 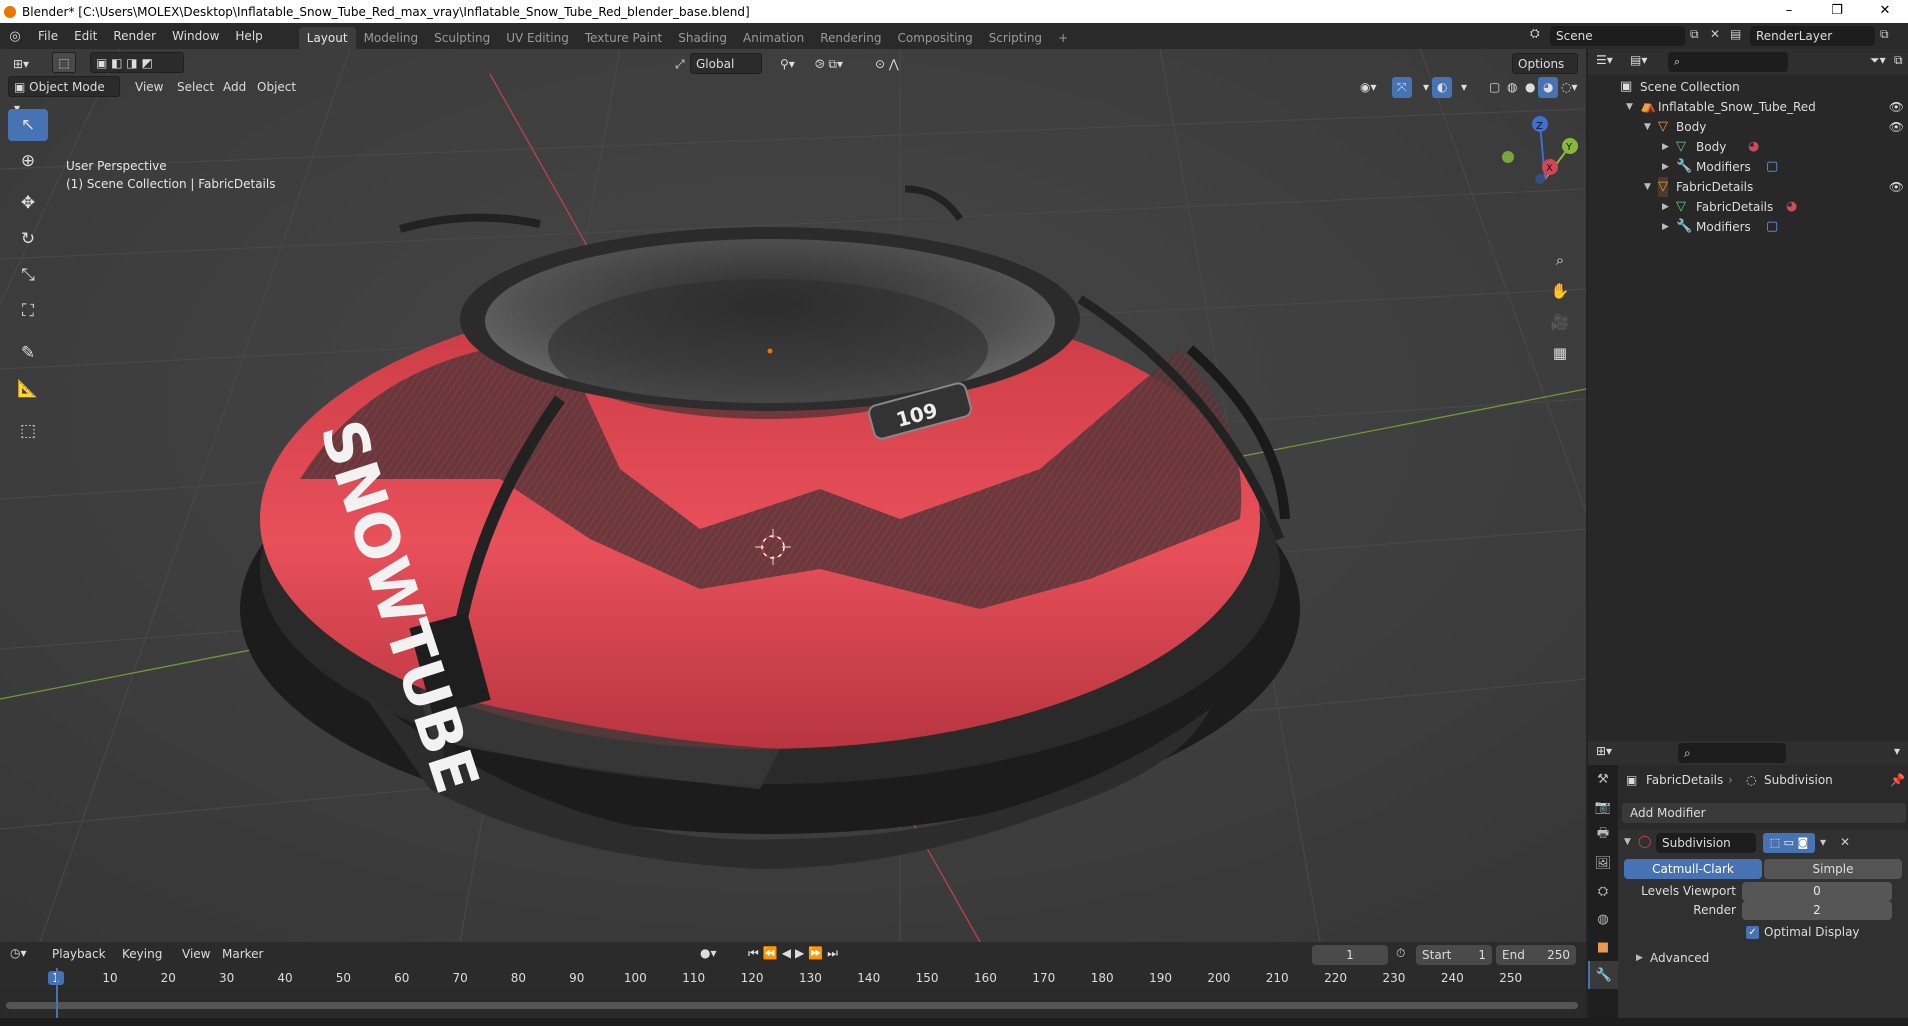 I want to click on menu-view: View, so click(x=149, y=87).